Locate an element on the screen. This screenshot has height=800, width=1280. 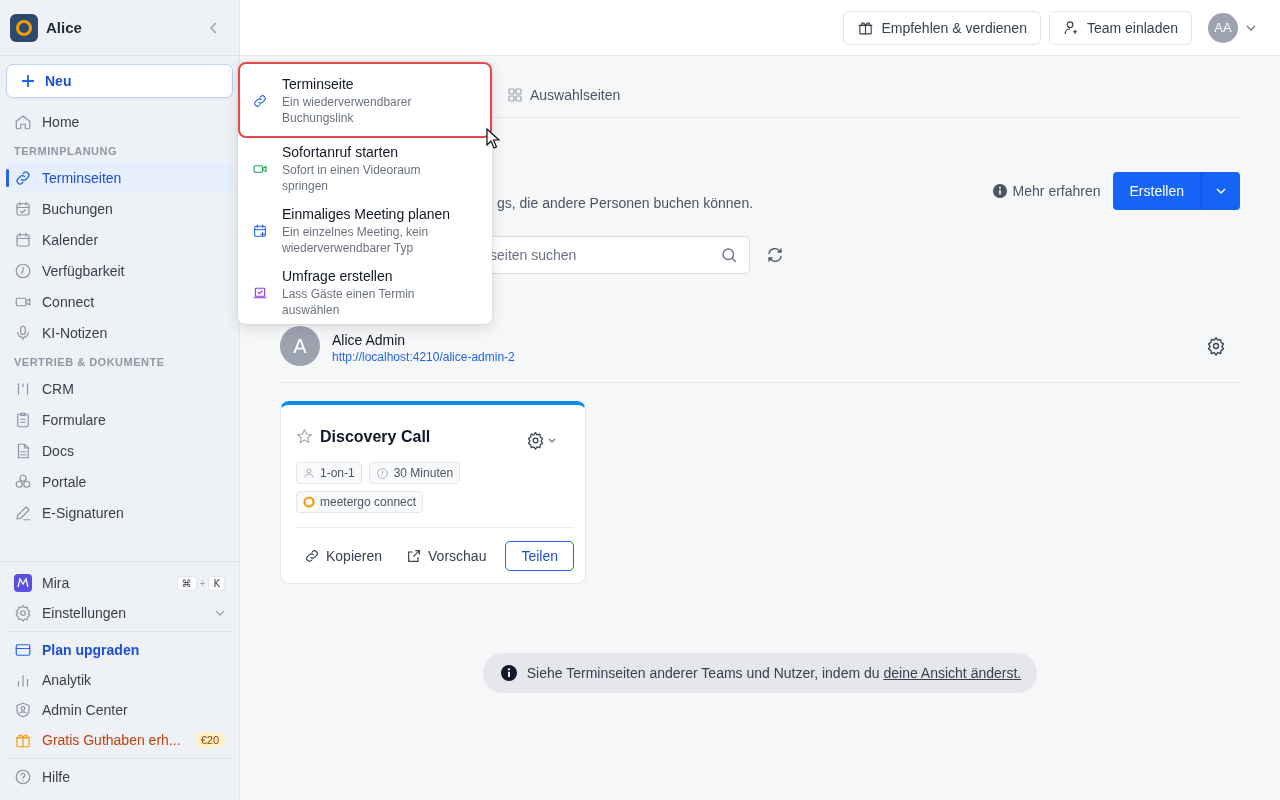
tab: Auswahlseiten is located at coordinates (564, 96).